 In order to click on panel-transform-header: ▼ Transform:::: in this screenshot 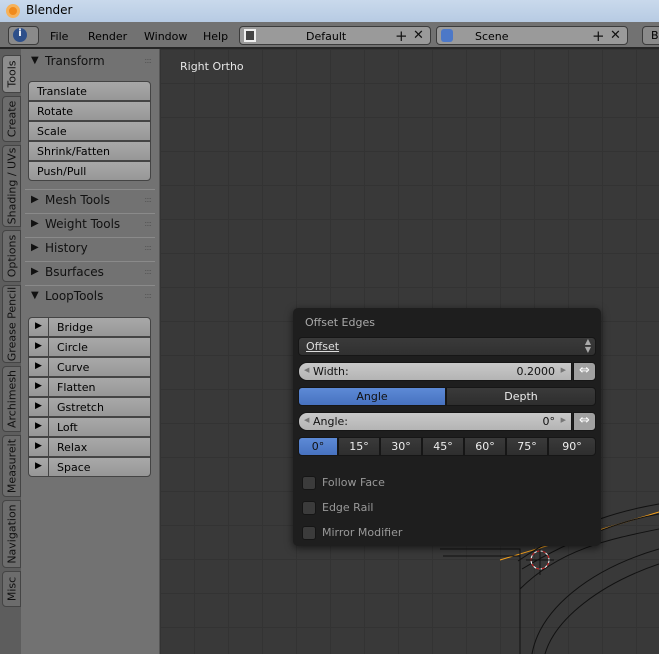, I will do `click(90, 62)`.